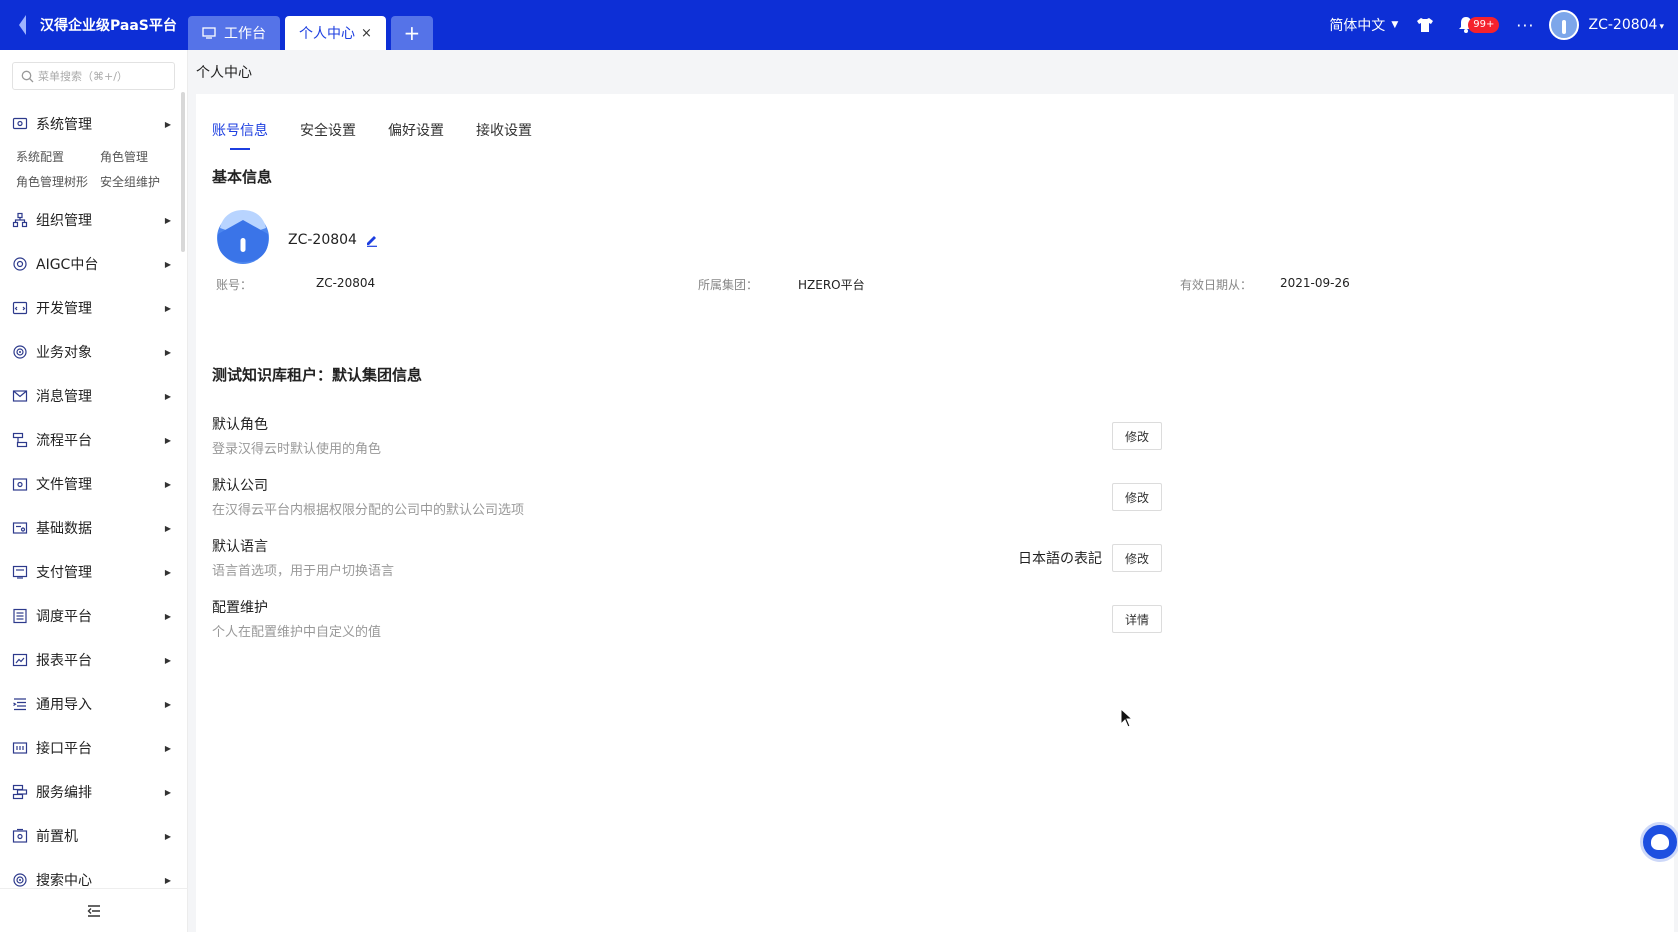  I want to click on profile-avatar, so click(243, 235).